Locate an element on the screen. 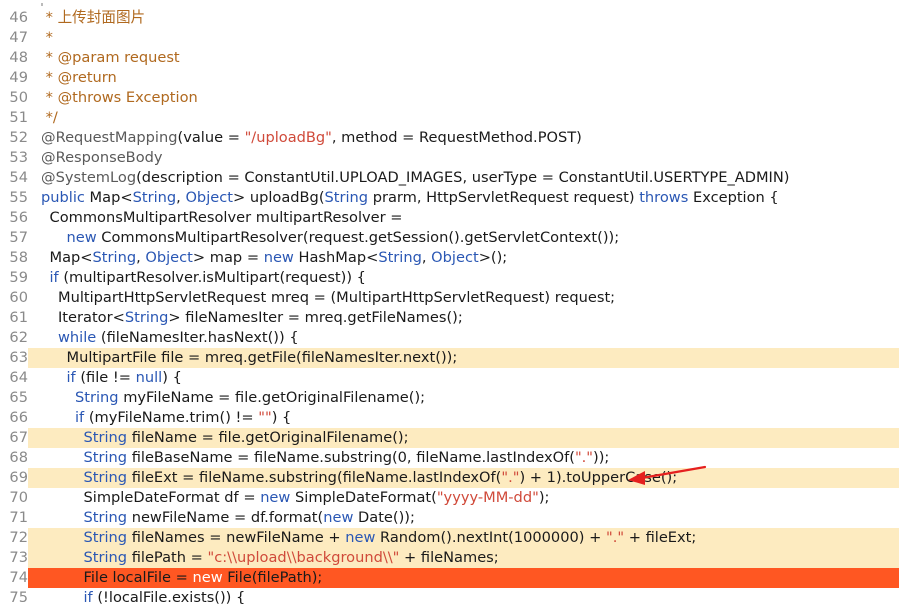 This screenshot has height=614, width=899. code-token: * is located at coordinates (47, 37).